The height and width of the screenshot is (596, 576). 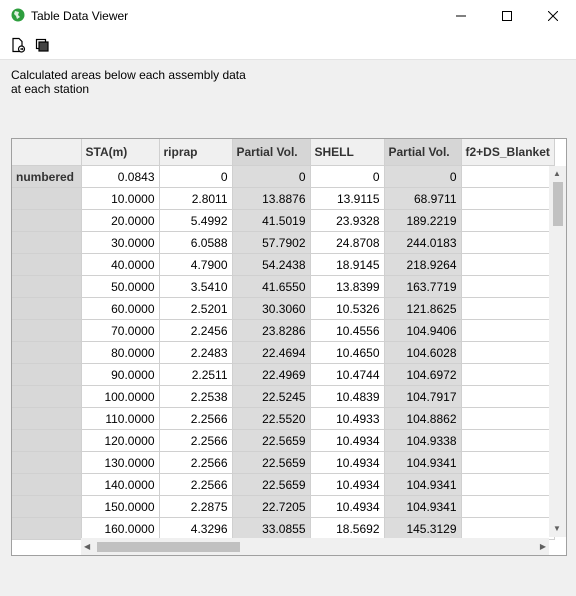 What do you see at coordinates (120, 308) in the screenshot?
I see `table-cell: 60.0000` at bounding box center [120, 308].